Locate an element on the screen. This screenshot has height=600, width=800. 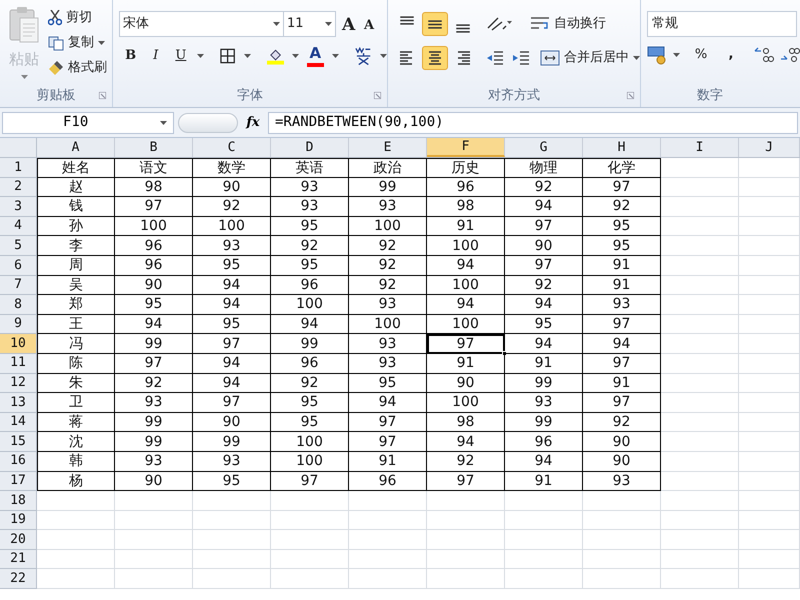
cell: 冯 is located at coordinates (76, 344).